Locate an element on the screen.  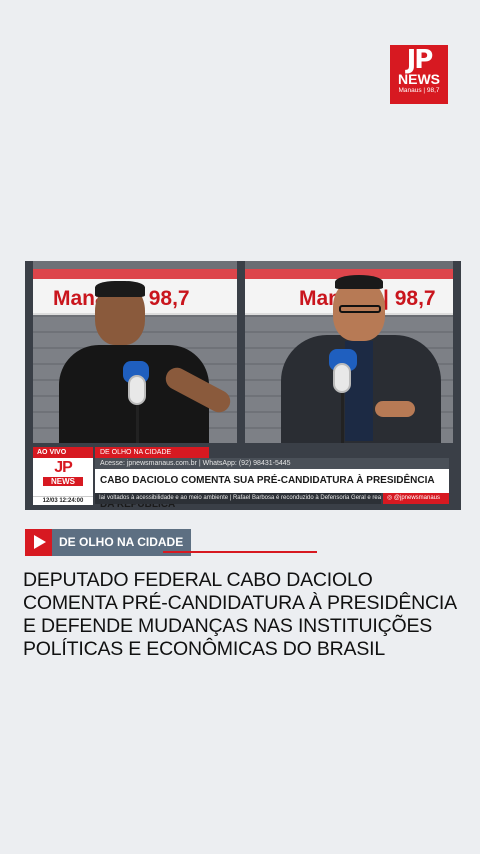
video-panel-guest: Manaus | 98,7 is located at coordinates (135, 352).